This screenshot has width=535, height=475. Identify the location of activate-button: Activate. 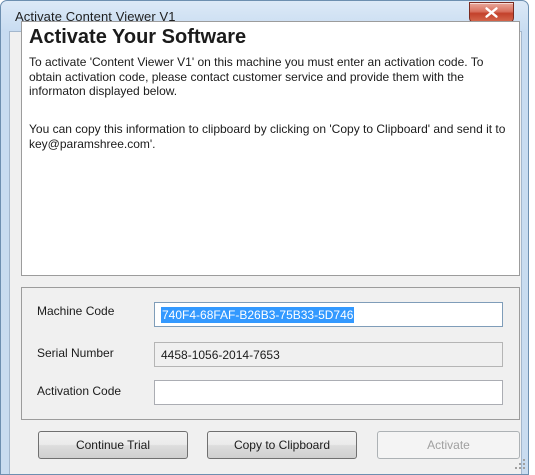
(448, 445).